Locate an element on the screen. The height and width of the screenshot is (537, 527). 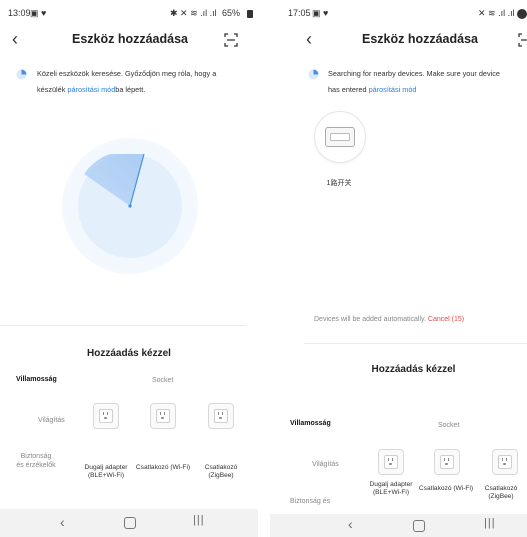
switch-device-icon is located at coordinates (340, 137).